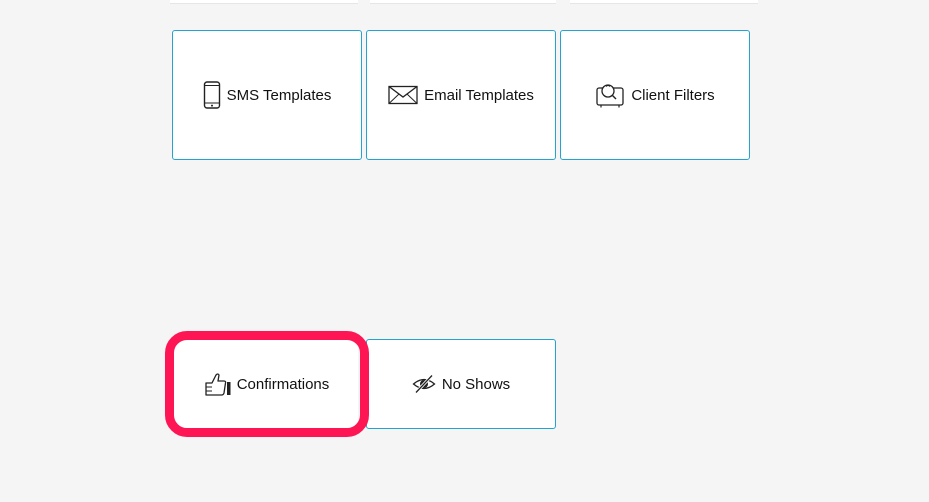 The image size is (929, 502). What do you see at coordinates (673, 95) in the screenshot?
I see `client-filters-label: Client Filters` at bounding box center [673, 95].